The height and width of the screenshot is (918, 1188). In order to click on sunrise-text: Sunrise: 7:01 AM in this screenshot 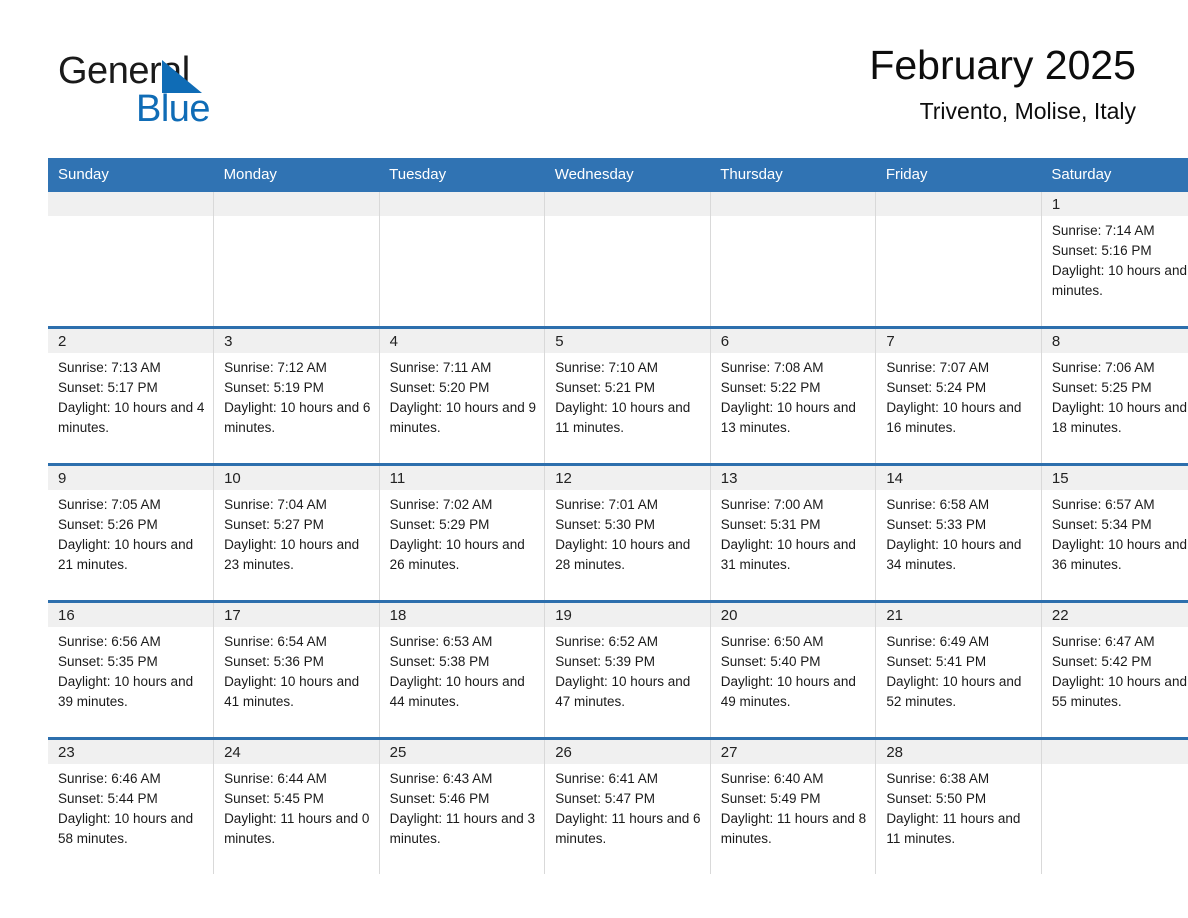, I will do `click(606, 504)`.